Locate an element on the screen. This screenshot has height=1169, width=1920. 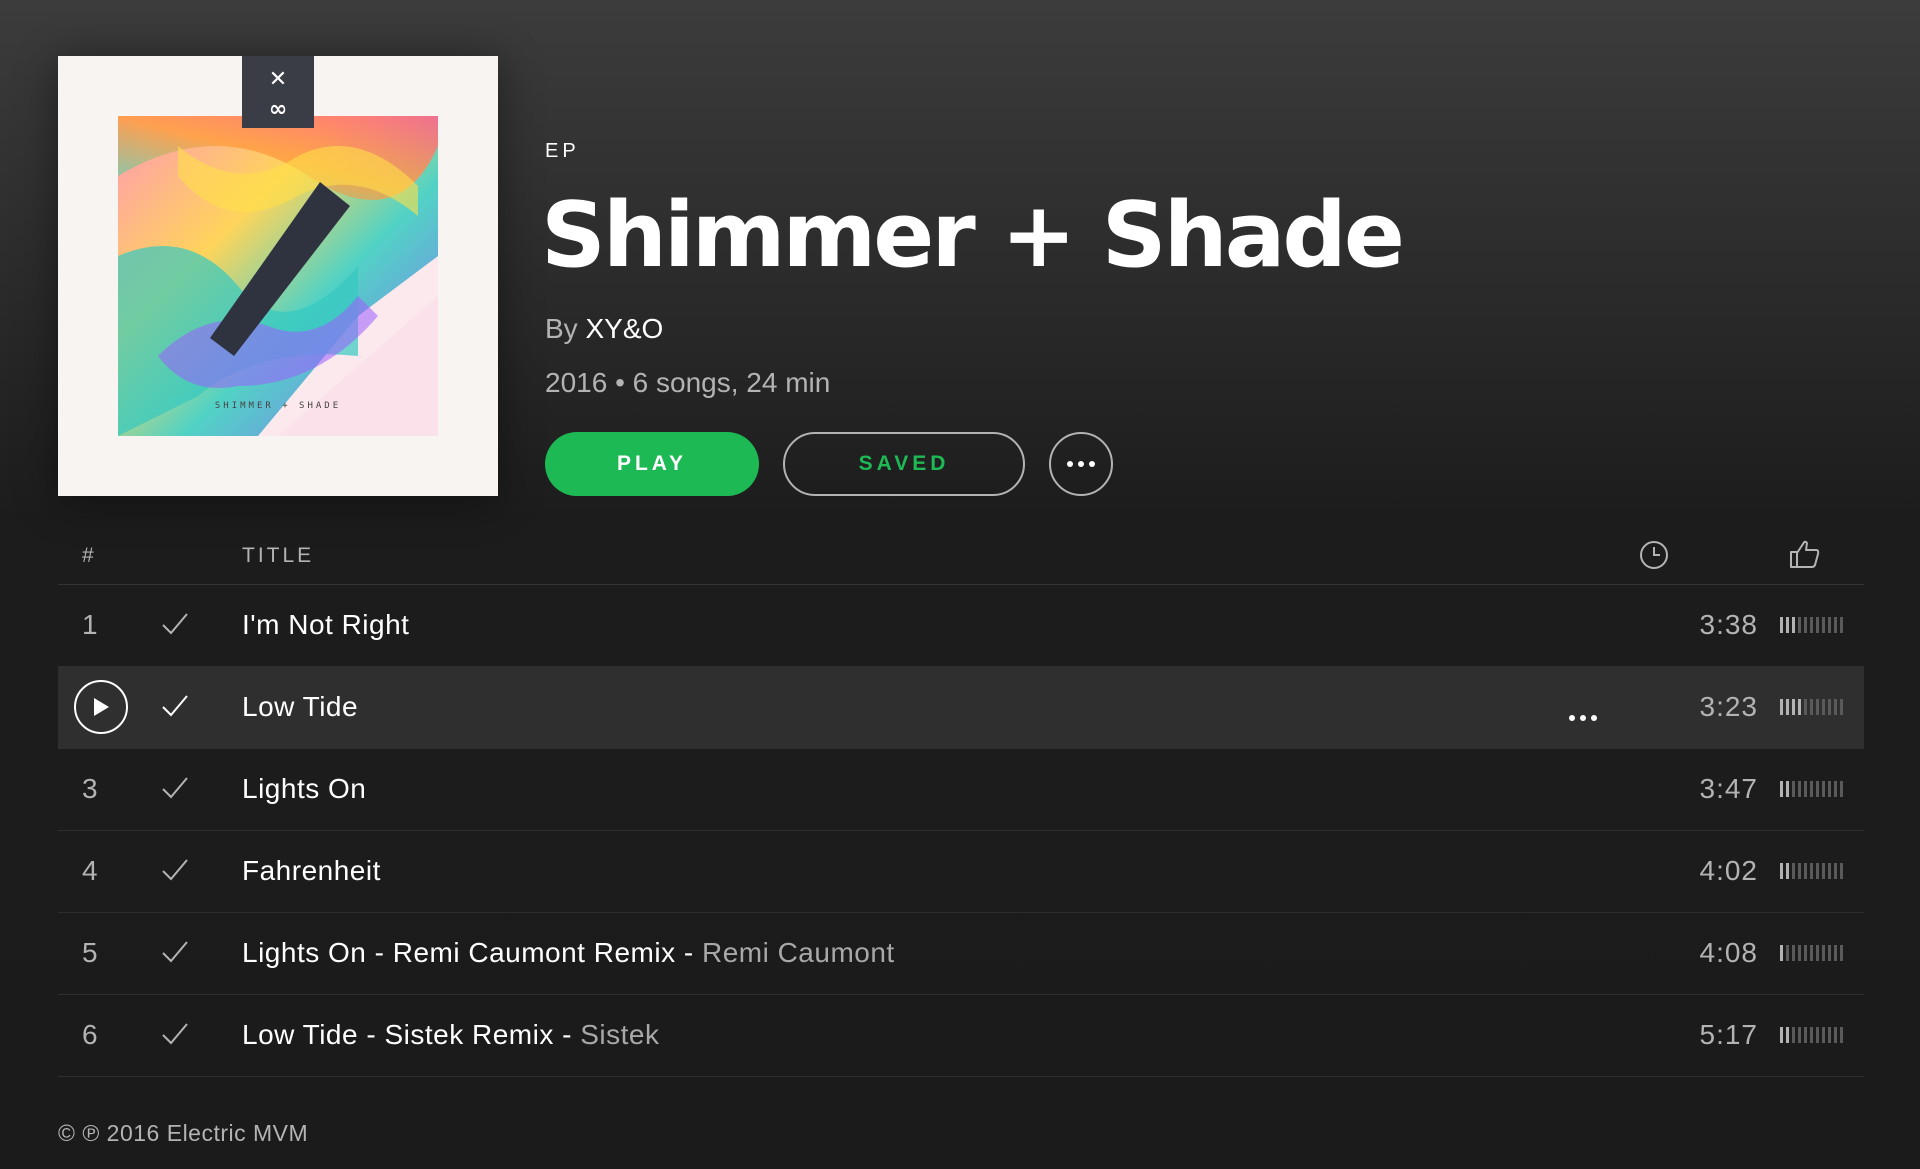
track-more-button is located at coordinates (1583, 713).